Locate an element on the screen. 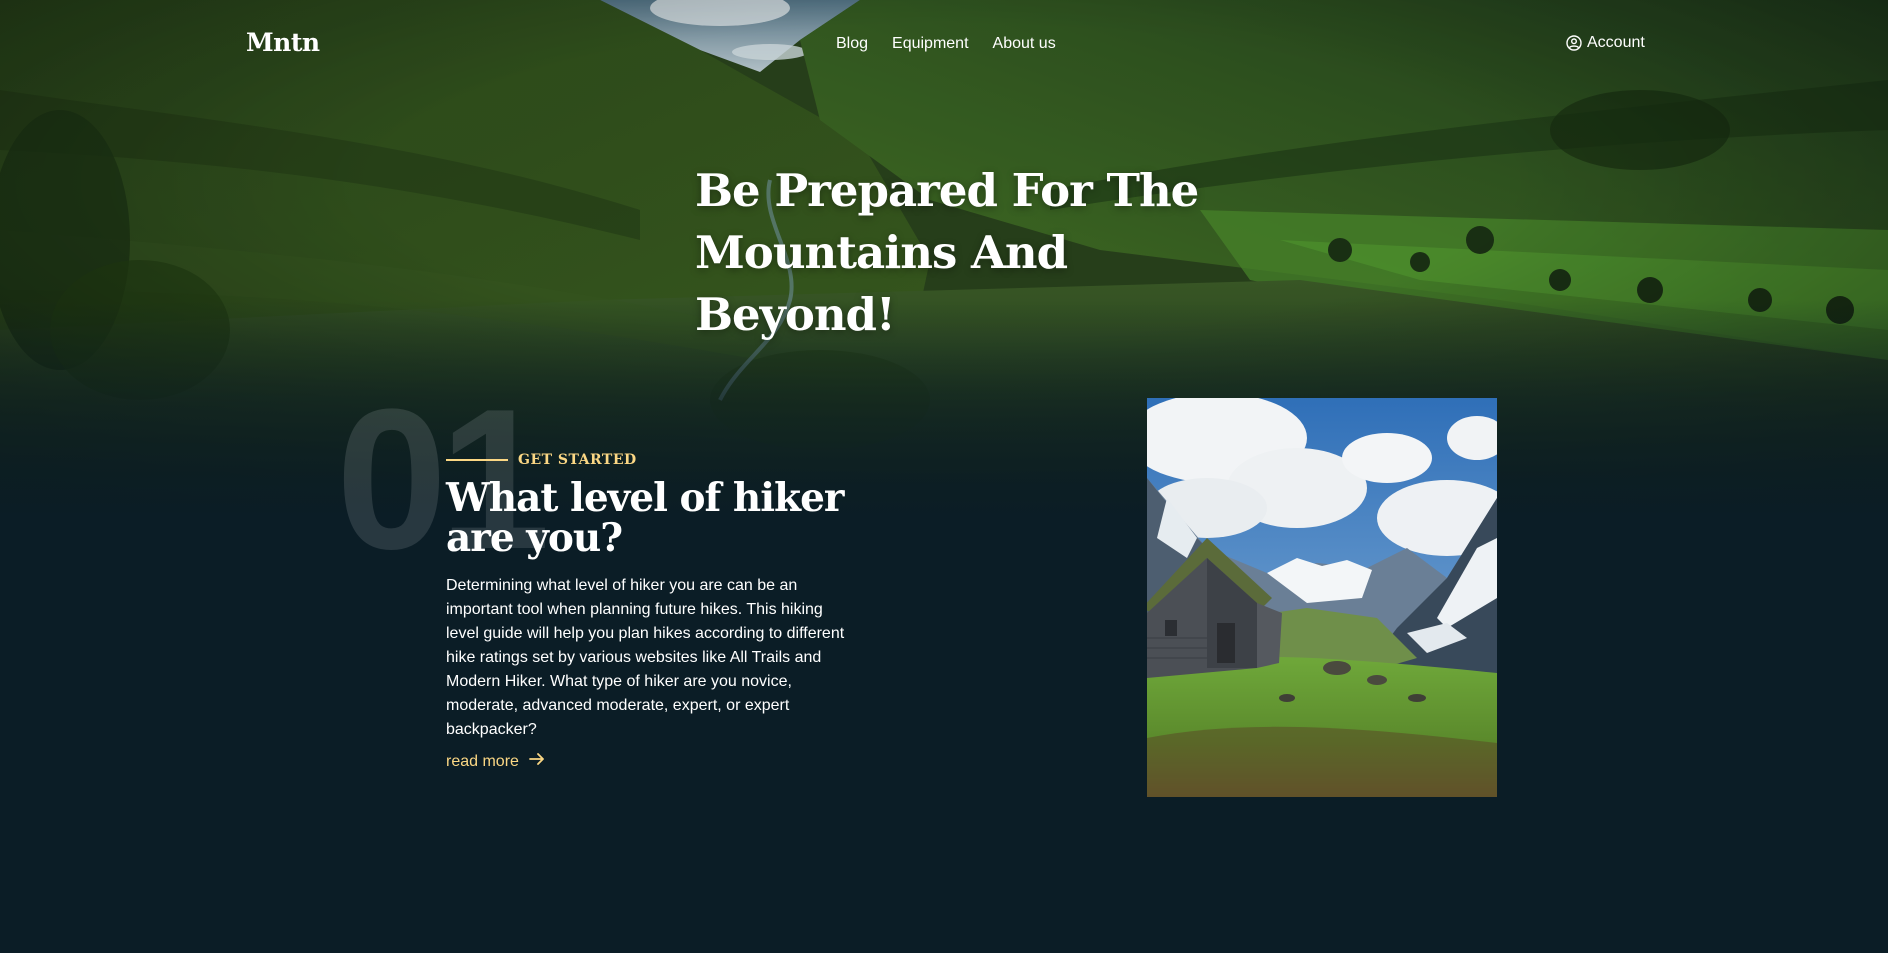 The image size is (1888, 953). nav-link-blog: Blog is located at coordinates (852, 44).